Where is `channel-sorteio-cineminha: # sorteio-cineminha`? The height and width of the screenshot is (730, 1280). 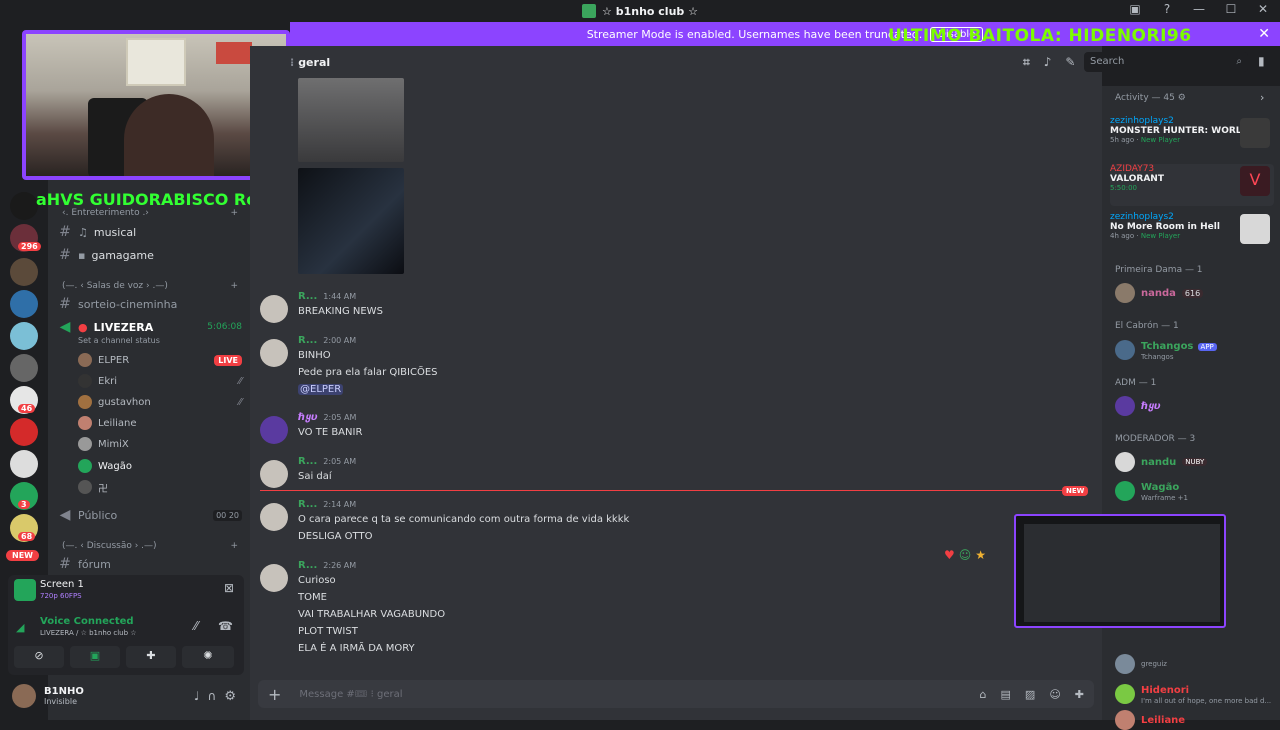
channel-sorteio-cineminha: # sorteio-cineminha is located at coordinates (150, 304).